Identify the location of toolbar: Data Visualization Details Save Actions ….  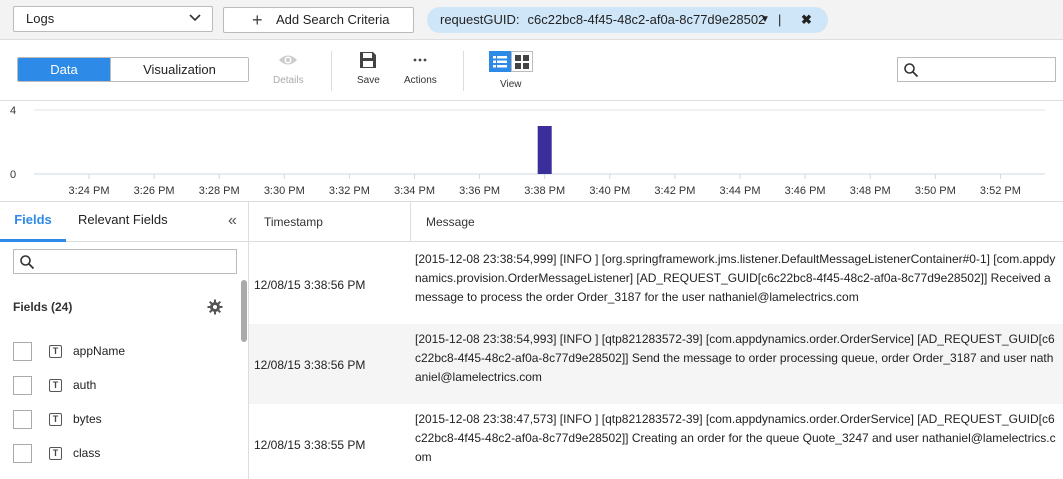
(531, 71).